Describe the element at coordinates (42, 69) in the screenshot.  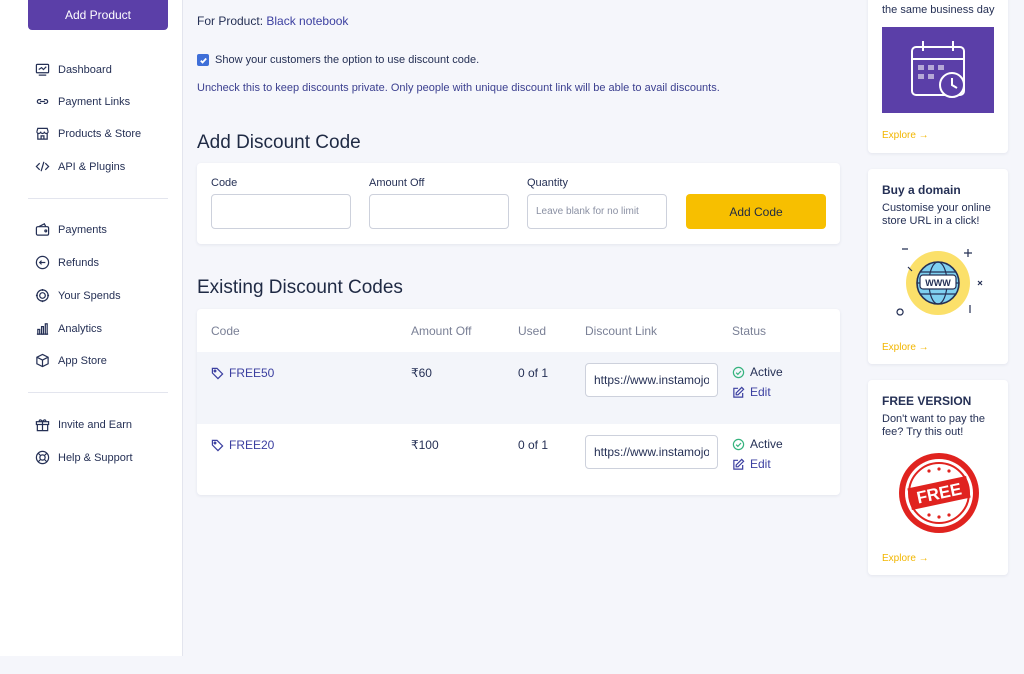
I see `dashboard-icon` at that location.